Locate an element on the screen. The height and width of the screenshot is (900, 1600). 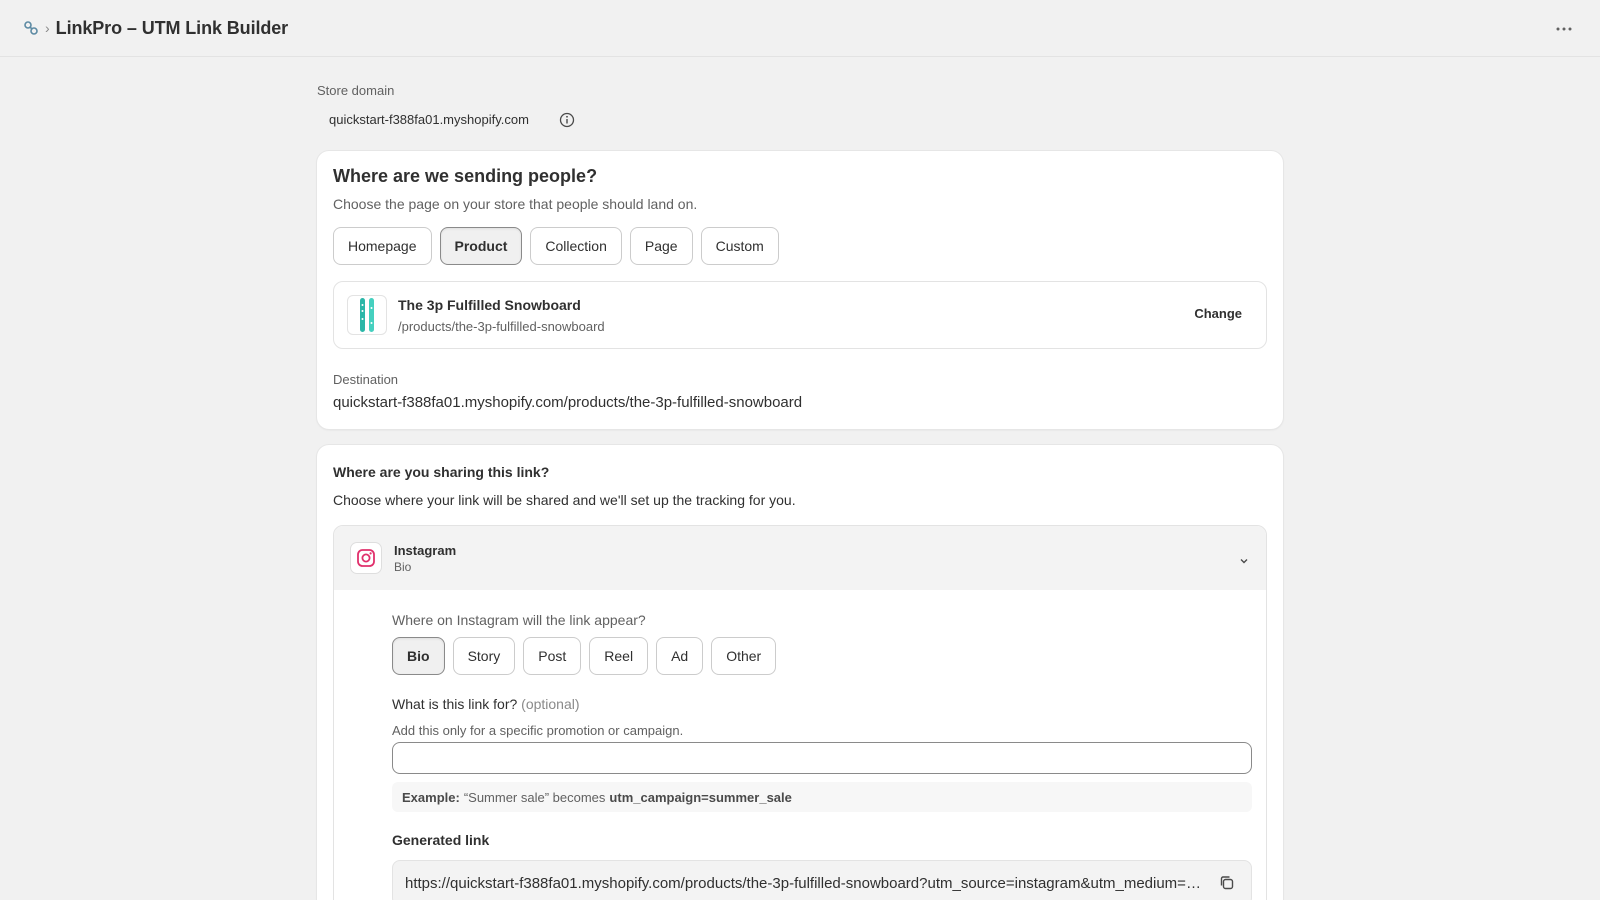
example-prefix: Example: is located at coordinates (431, 797).